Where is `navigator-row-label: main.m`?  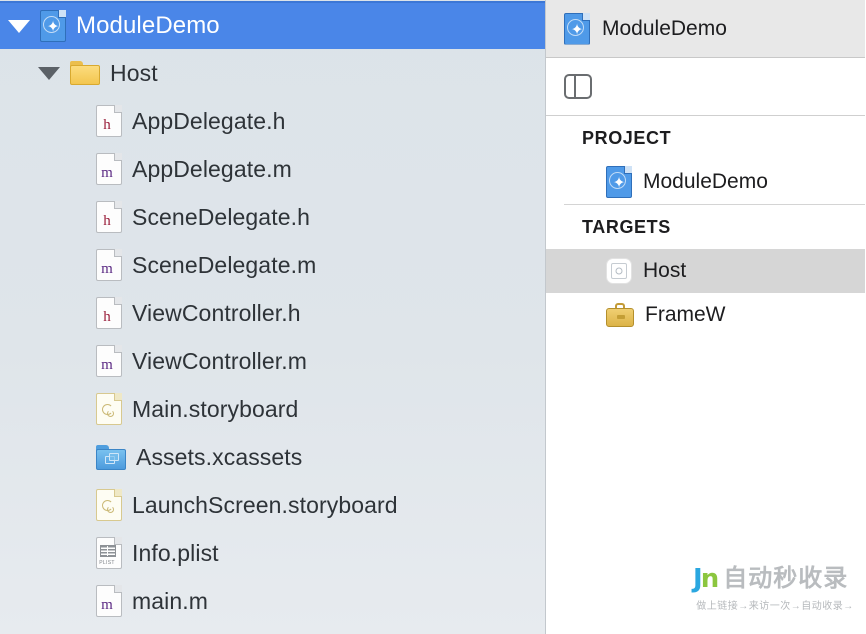 navigator-row-label: main.m is located at coordinates (170, 600).